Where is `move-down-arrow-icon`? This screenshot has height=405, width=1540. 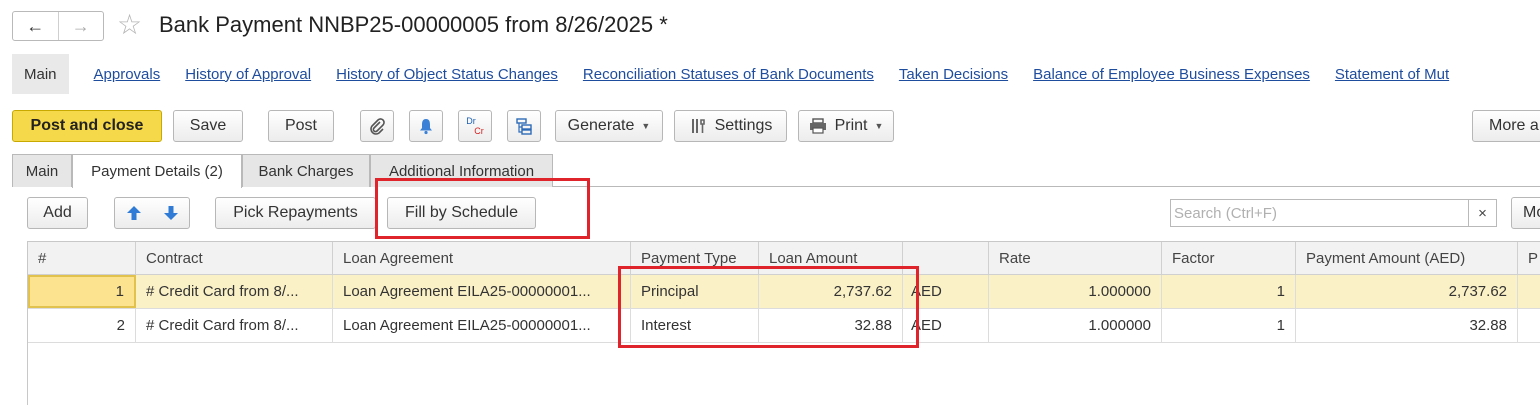 move-down-arrow-icon is located at coordinates (171, 213).